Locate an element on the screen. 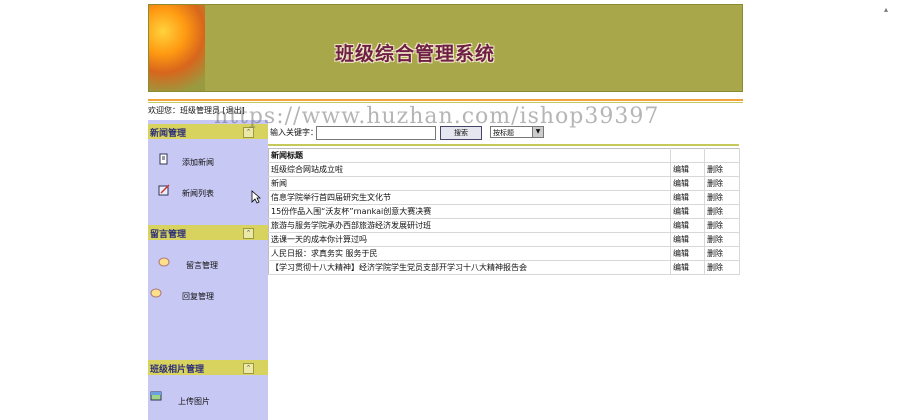 Image resolution: width=900 pixels, height=420 pixels. sidebar-item-label: 留言管理 is located at coordinates (202, 265).